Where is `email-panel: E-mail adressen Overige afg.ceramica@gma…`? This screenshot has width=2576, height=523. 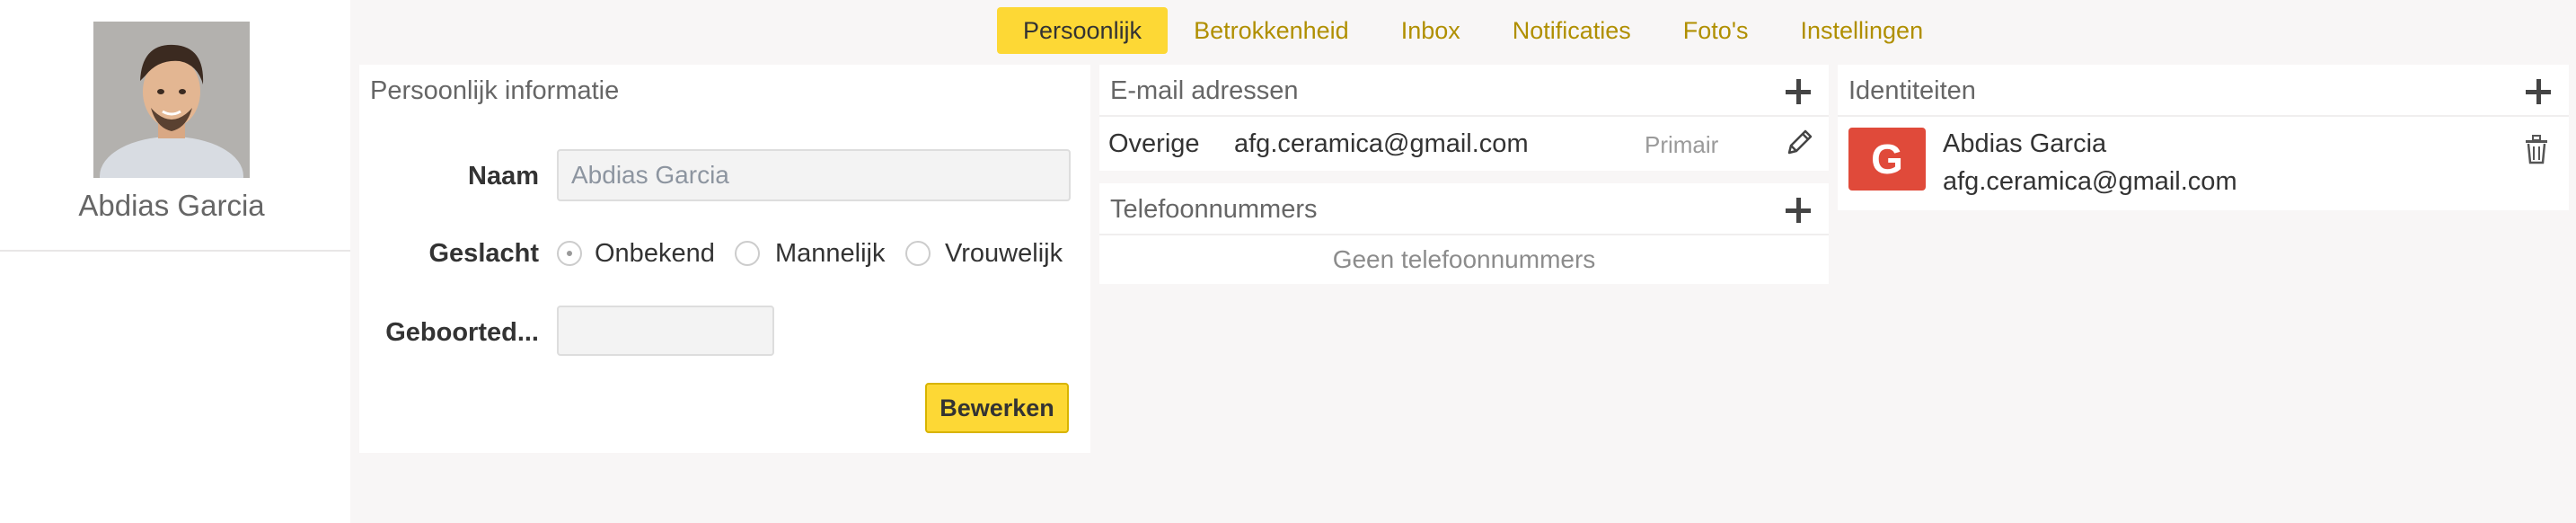
email-panel: E-mail adressen Overige afg.ceramica@gma… is located at coordinates (1464, 118).